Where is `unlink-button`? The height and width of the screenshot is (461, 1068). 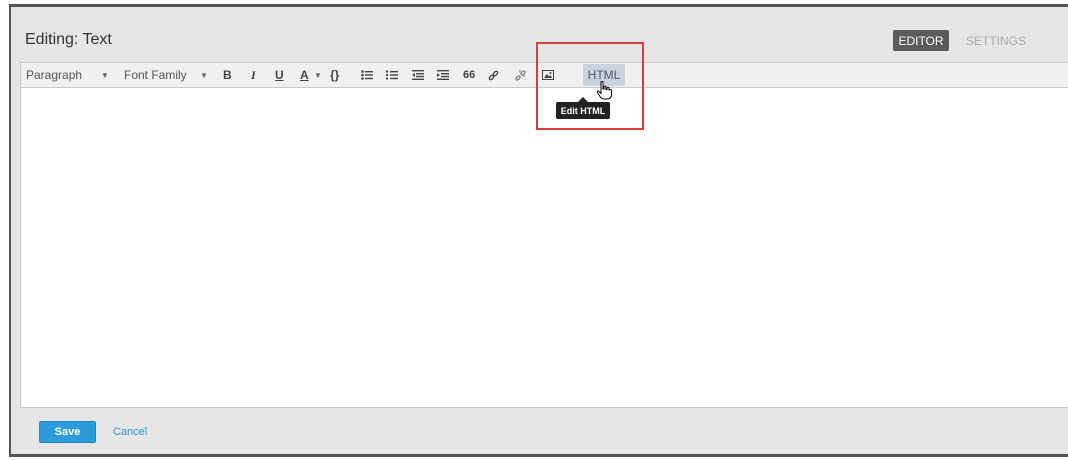
unlink-button is located at coordinates (520, 75).